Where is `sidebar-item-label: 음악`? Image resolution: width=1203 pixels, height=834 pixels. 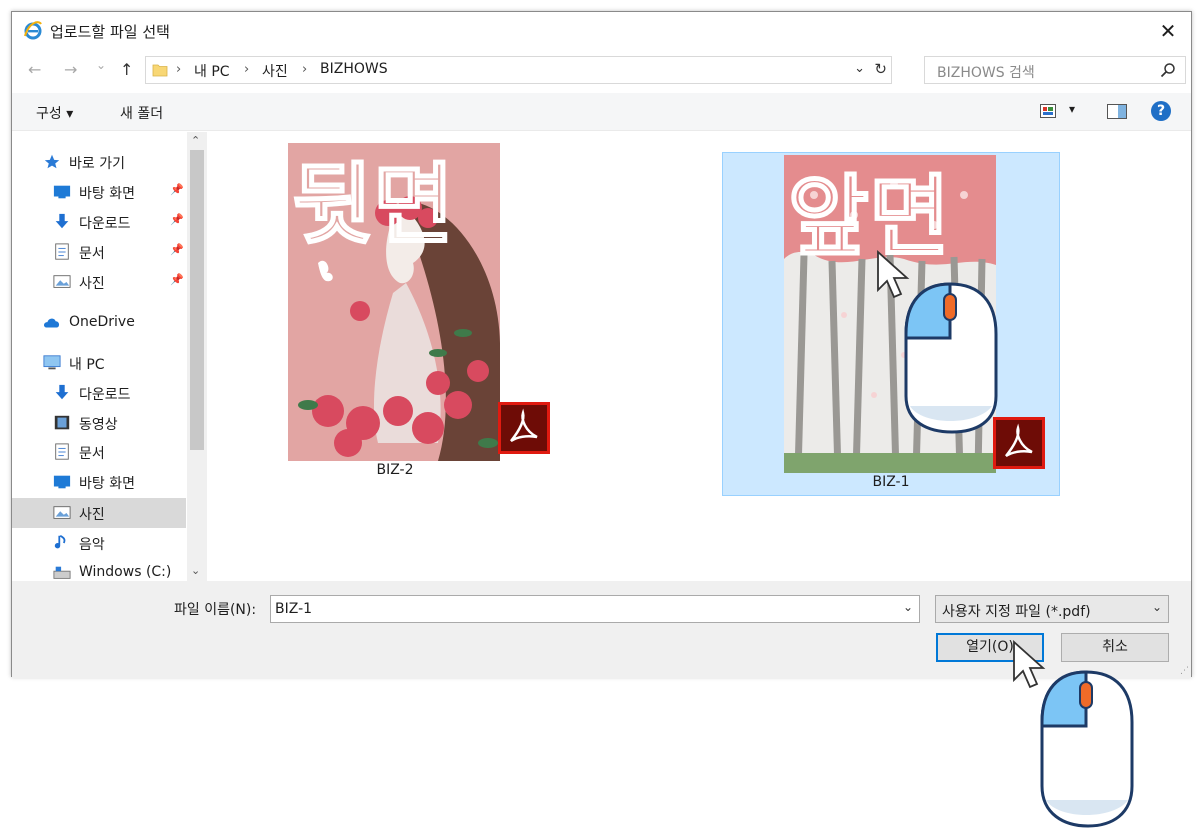 sidebar-item-label: 음악 is located at coordinates (92, 545).